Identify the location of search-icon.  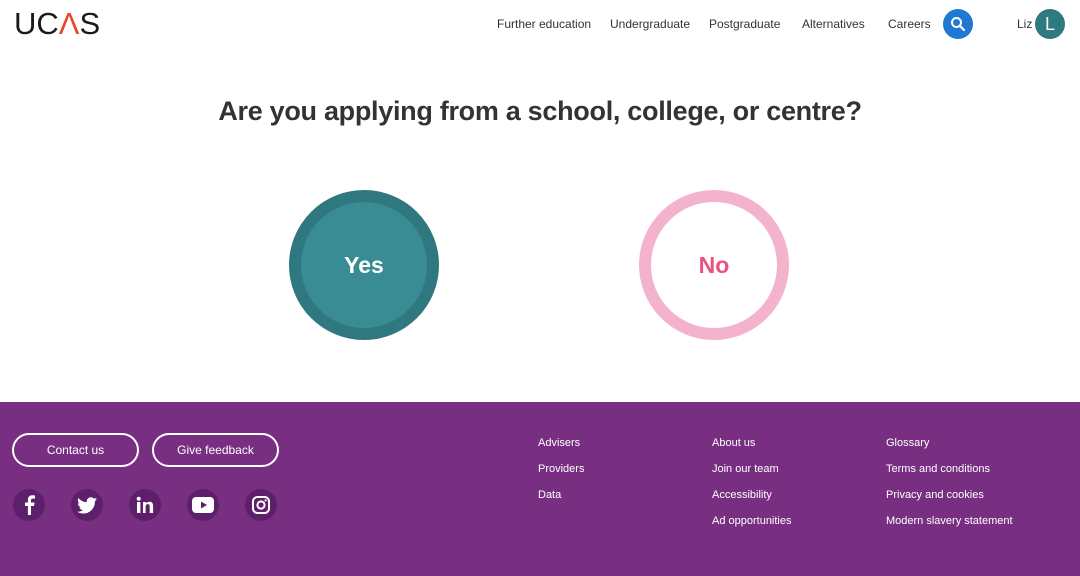
(958, 24).